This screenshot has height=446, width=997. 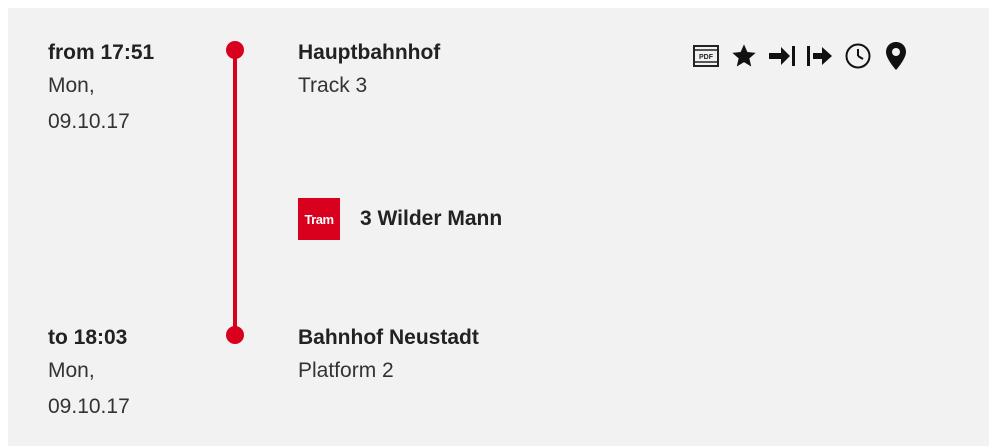 What do you see at coordinates (333, 85) in the screenshot?
I see `departure-platform: Track 3` at bounding box center [333, 85].